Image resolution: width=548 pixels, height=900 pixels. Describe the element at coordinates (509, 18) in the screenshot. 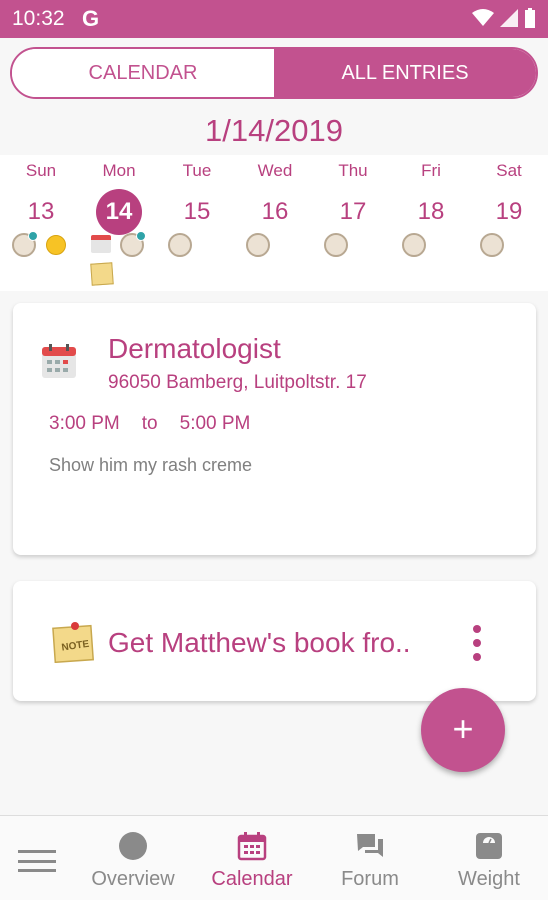

I see `signal-icon` at that location.